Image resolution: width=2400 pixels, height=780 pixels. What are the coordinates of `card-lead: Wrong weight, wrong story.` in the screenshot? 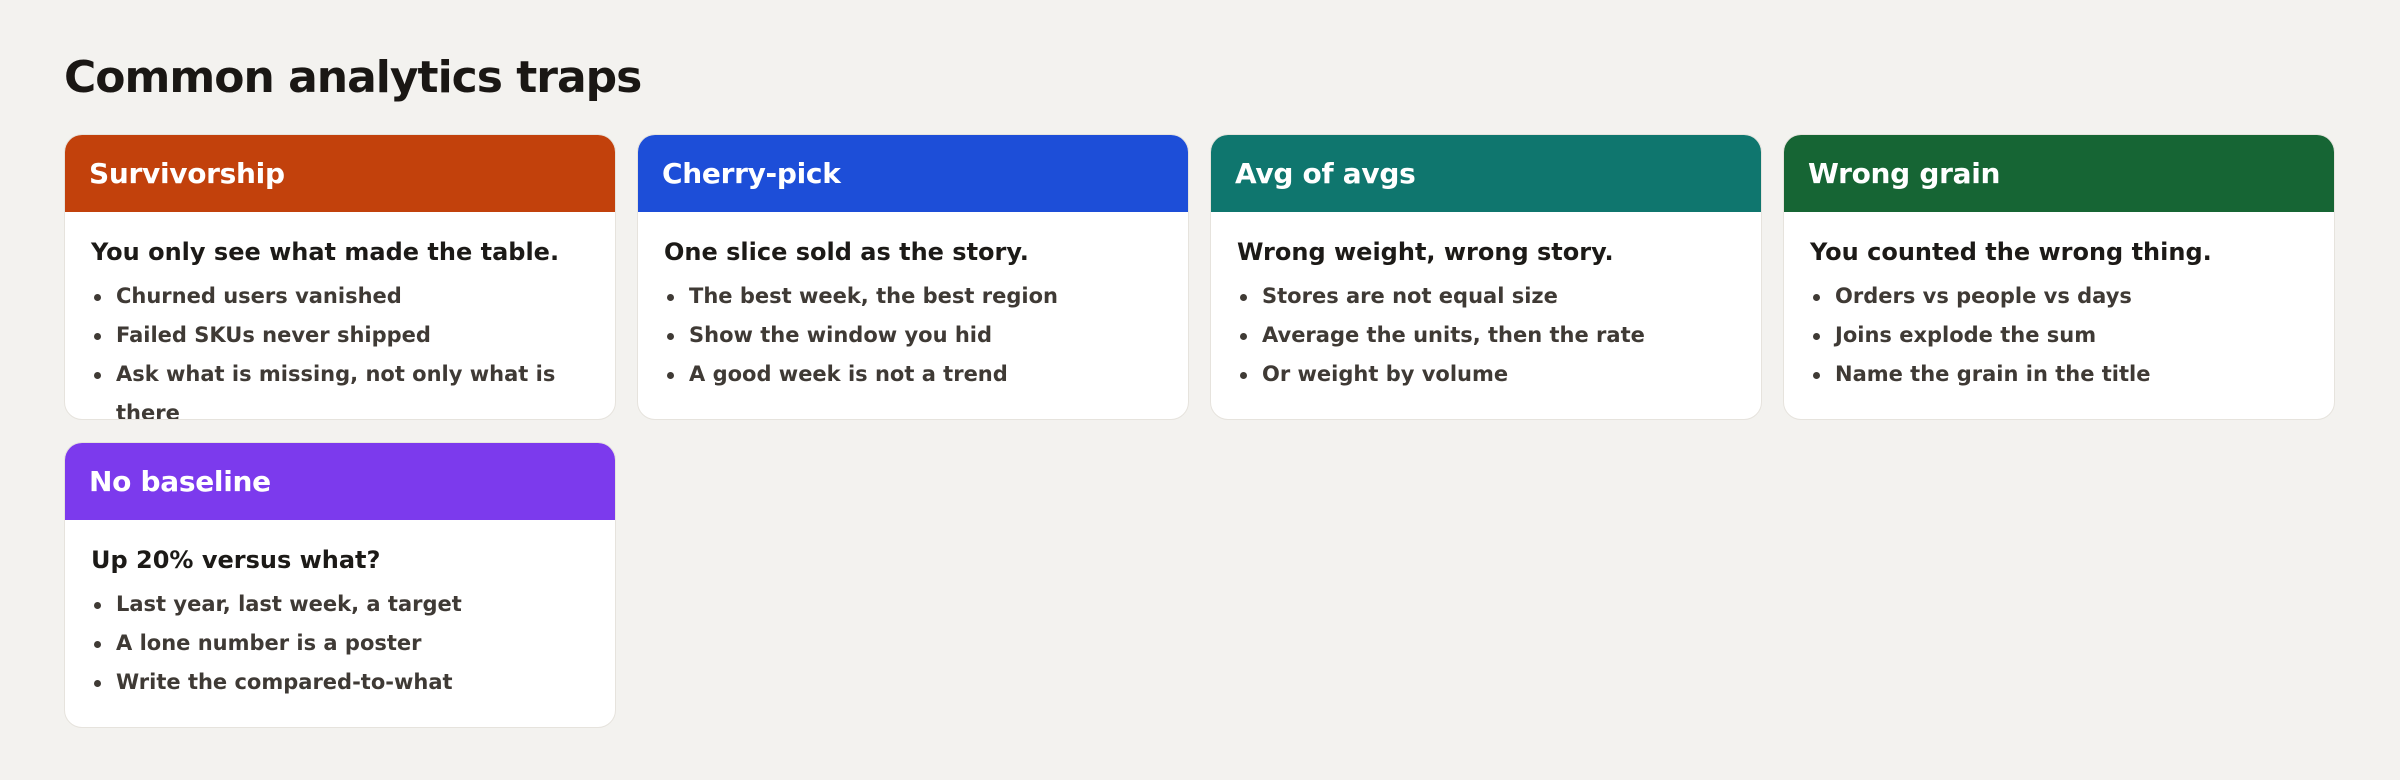 It's located at (1425, 252).